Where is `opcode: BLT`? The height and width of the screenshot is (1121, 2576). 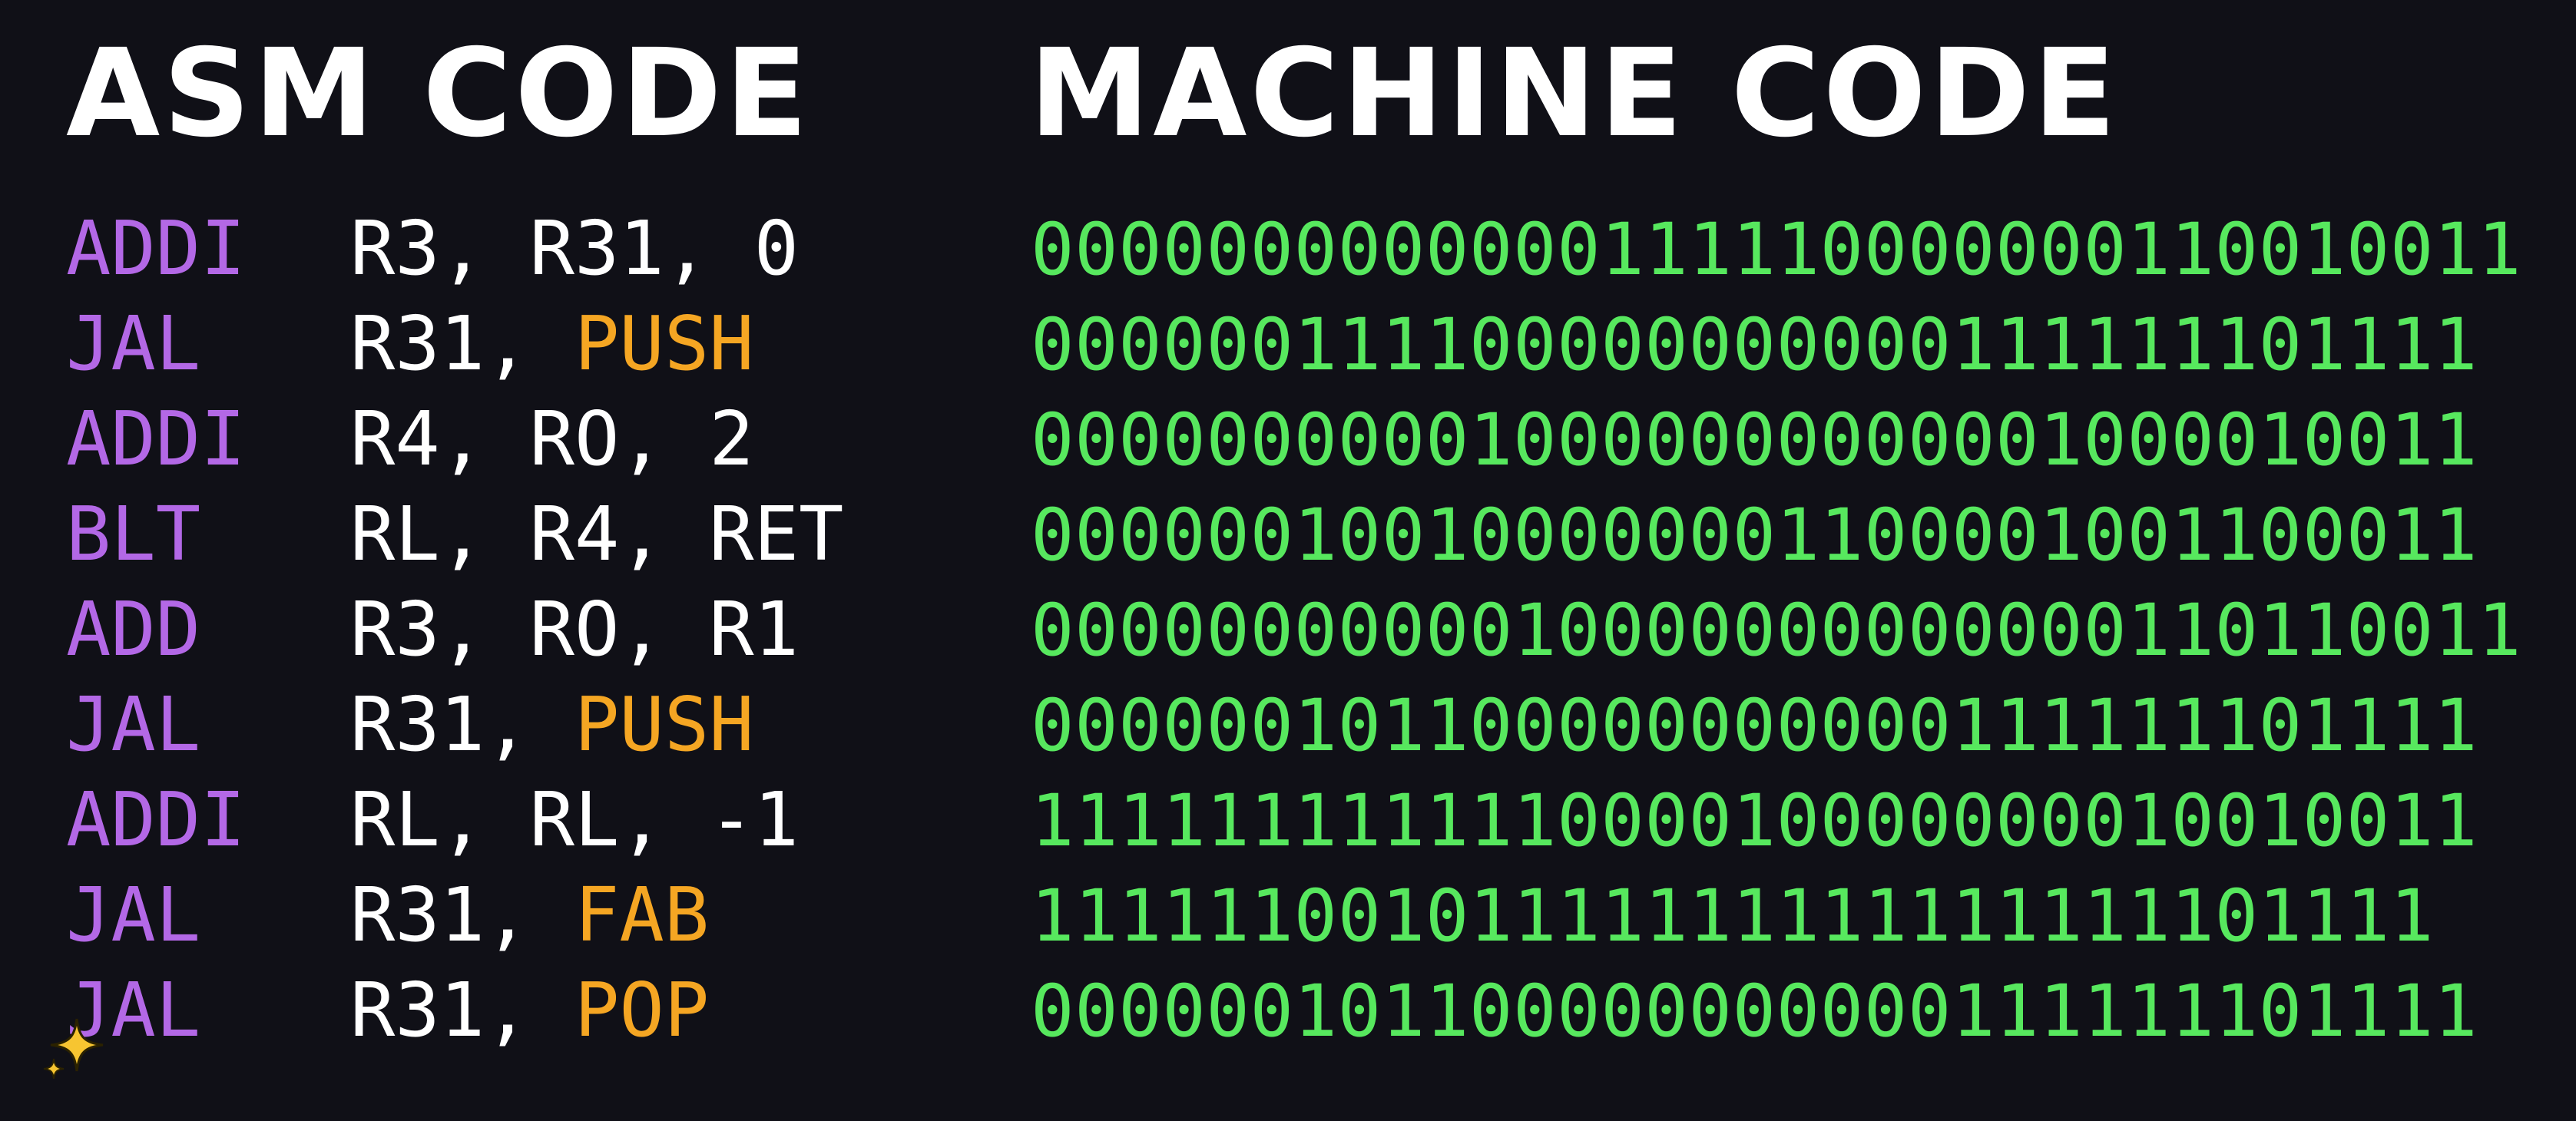
opcode: BLT is located at coordinates (133, 534).